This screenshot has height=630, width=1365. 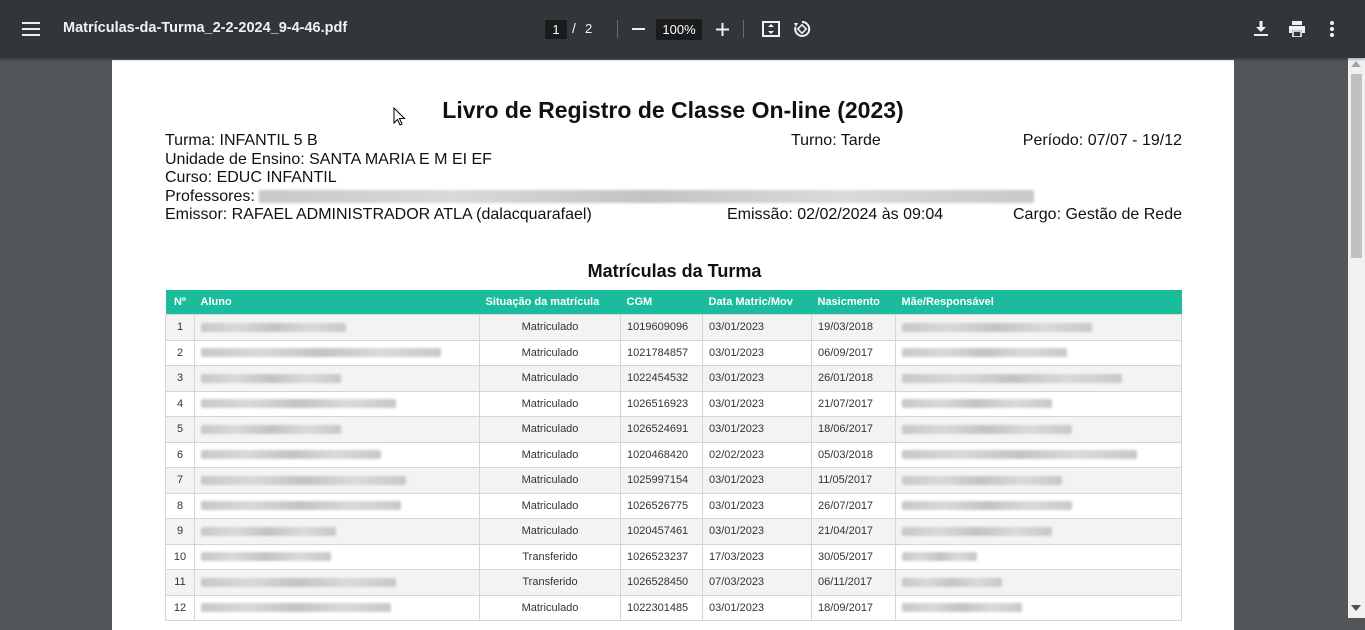 What do you see at coordinates (180, 454) in the screenshot?
I see `cell-no: 6` at bounding box center [180, 454].